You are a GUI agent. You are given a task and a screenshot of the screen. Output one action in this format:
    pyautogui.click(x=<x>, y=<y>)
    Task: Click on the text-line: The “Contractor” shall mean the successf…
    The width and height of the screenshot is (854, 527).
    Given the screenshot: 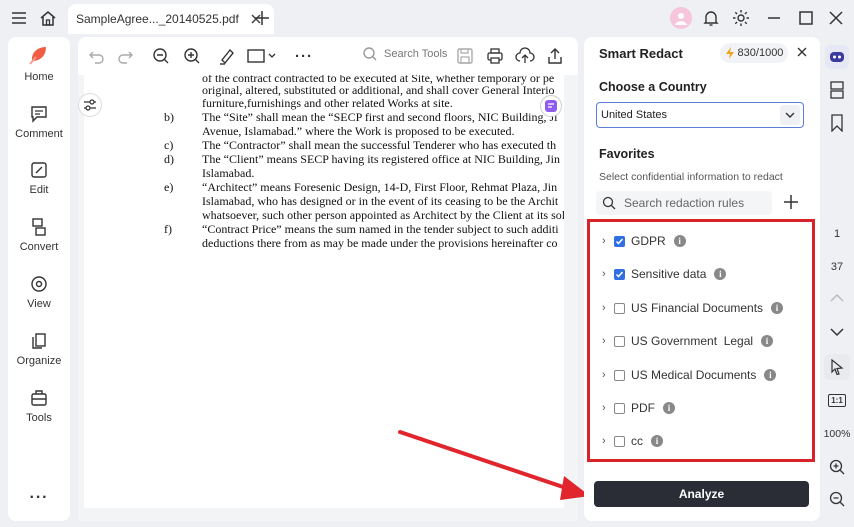 What is the action you would take?
    pyautogui.click(x=379, y=145)
    